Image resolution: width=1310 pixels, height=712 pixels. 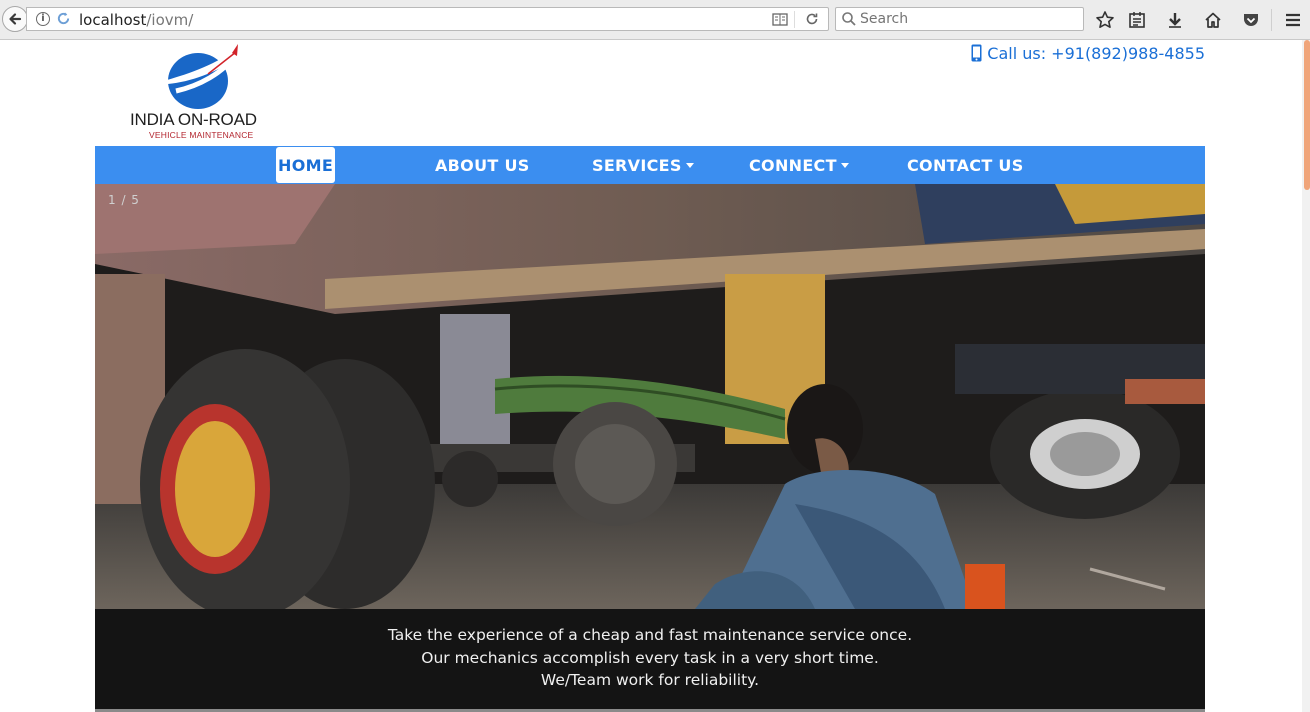 I want to click on back-button, so click(x=15, y=19).